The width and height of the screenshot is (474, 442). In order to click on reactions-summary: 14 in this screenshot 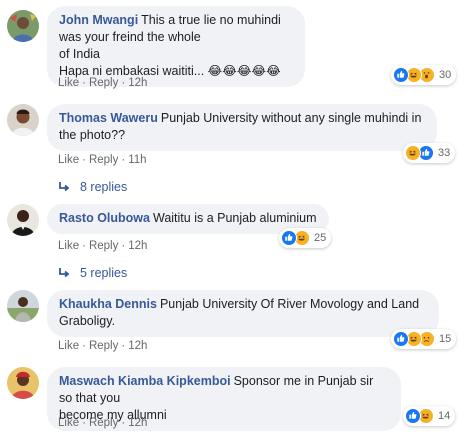, I will do `click(429, 416)`.